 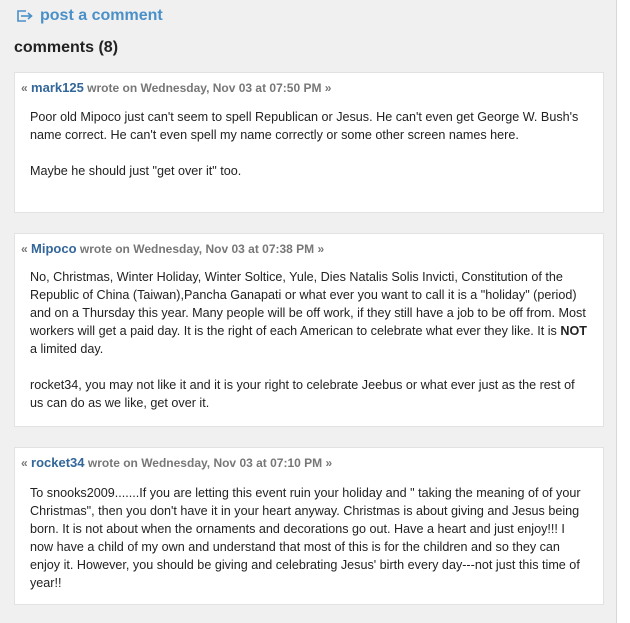 I want to click on comment-author-link: Mipoco, so click(x=54, y=248).